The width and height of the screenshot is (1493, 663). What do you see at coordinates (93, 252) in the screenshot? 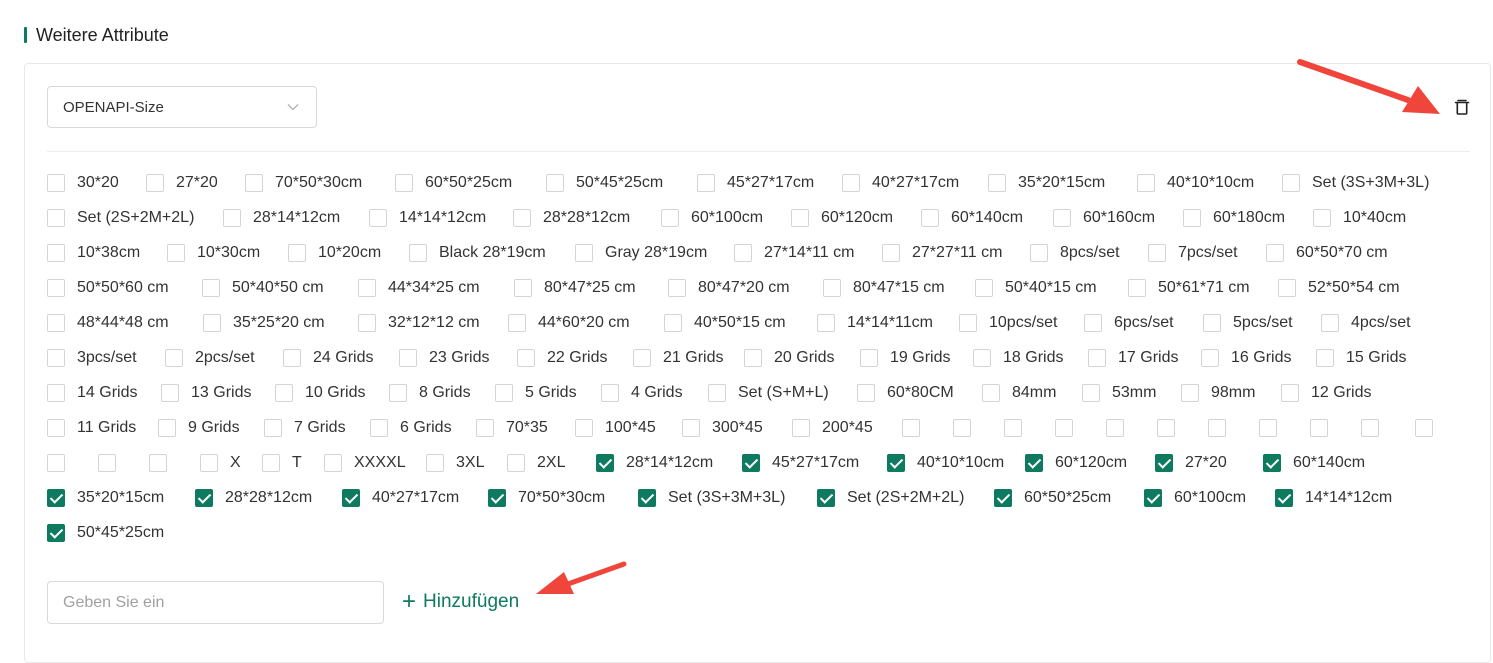
I see `option-checkbox: 10*38cm` at bounding box center [93, 252].